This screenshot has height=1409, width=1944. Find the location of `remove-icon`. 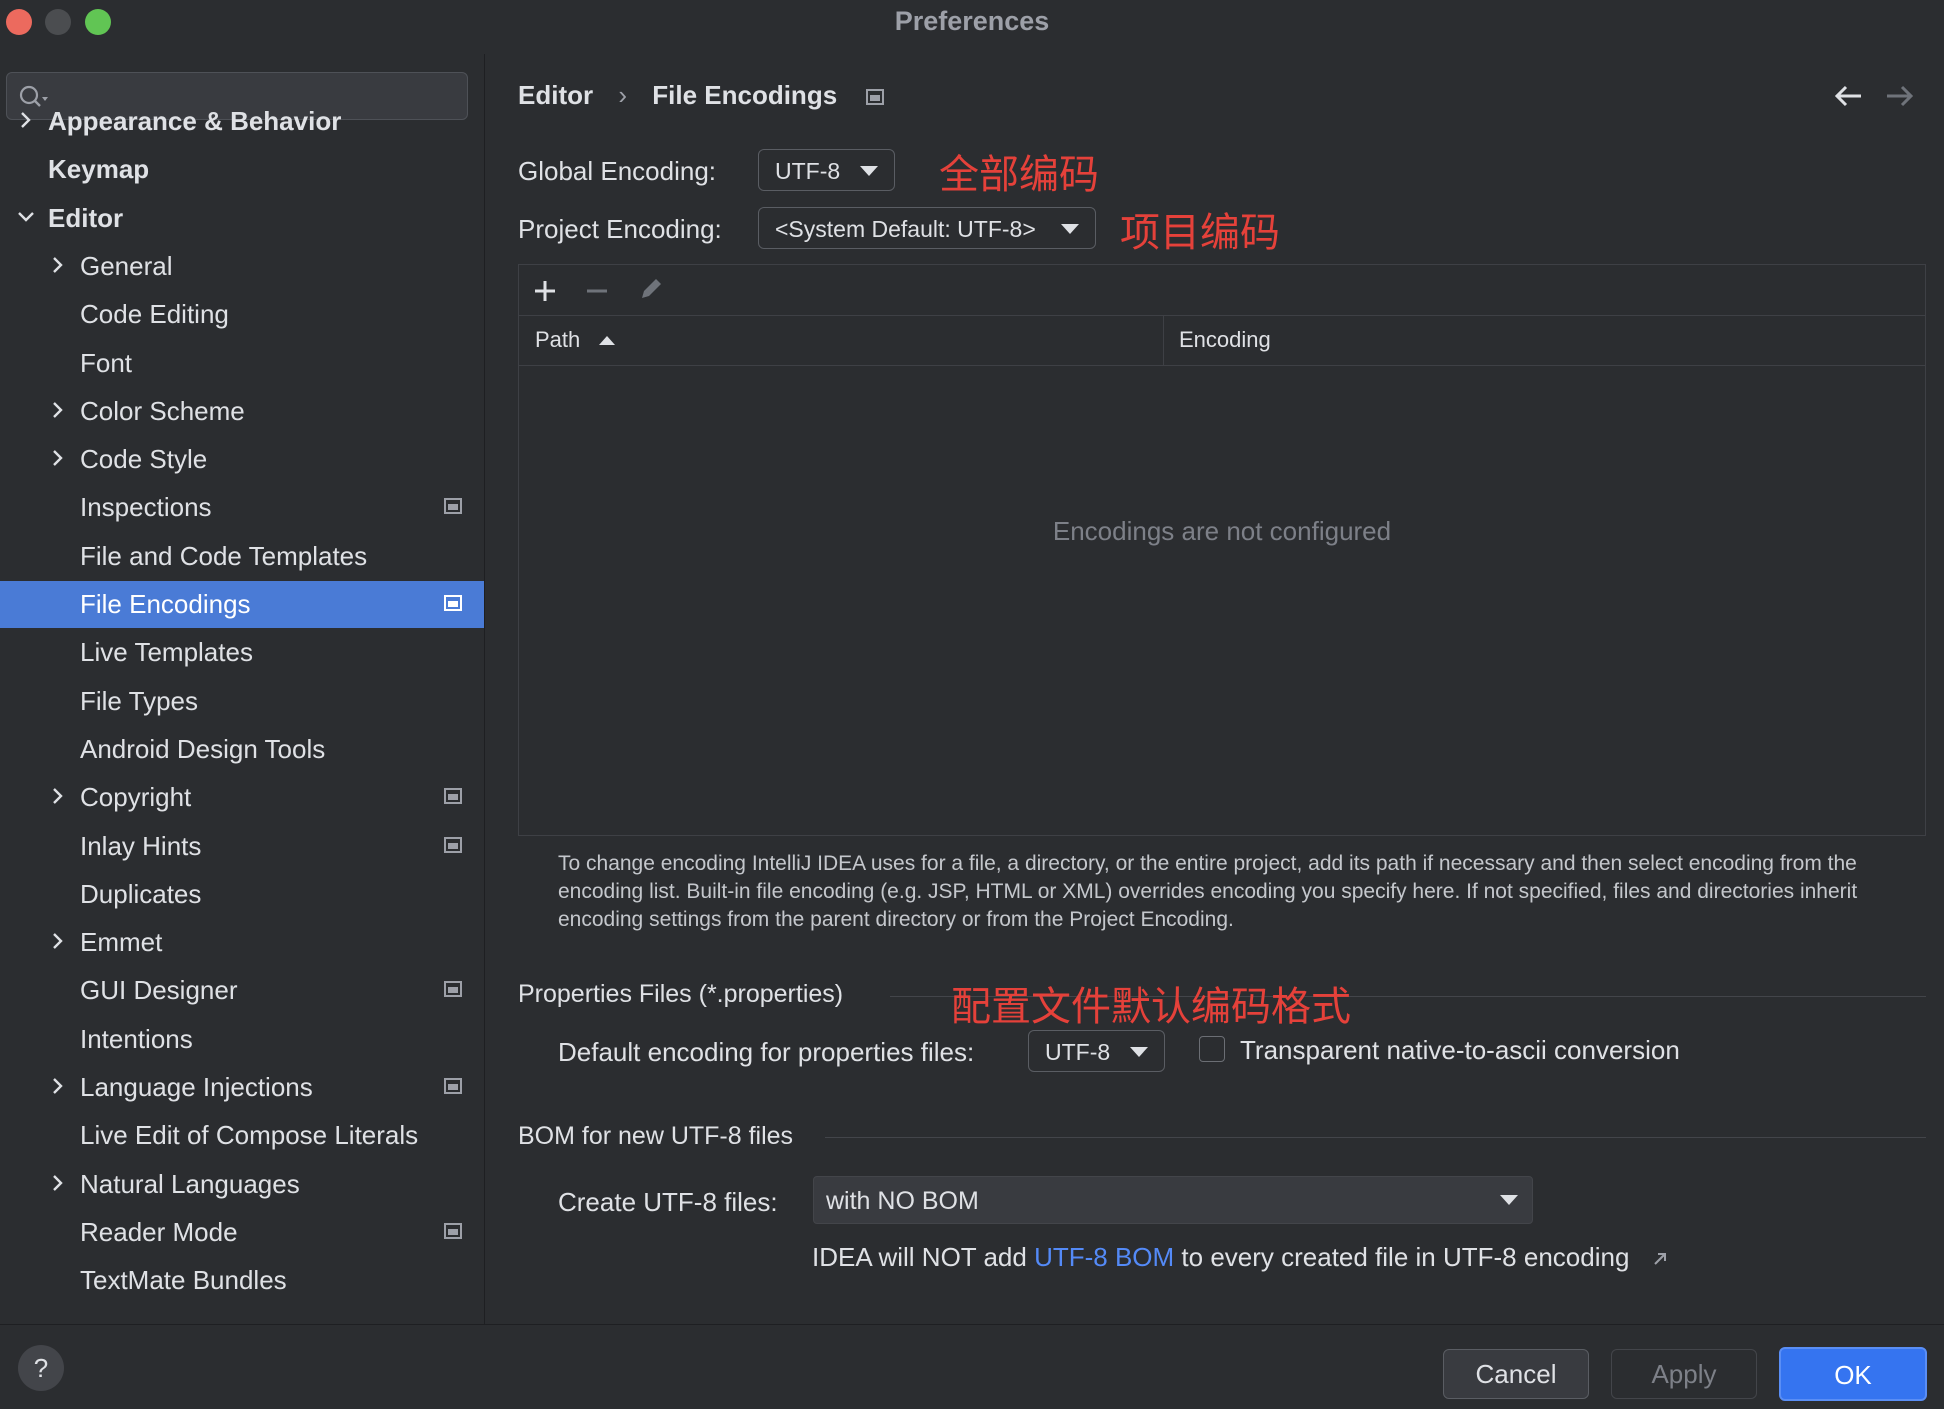

remove-icon is located at coordinates (597, 291).